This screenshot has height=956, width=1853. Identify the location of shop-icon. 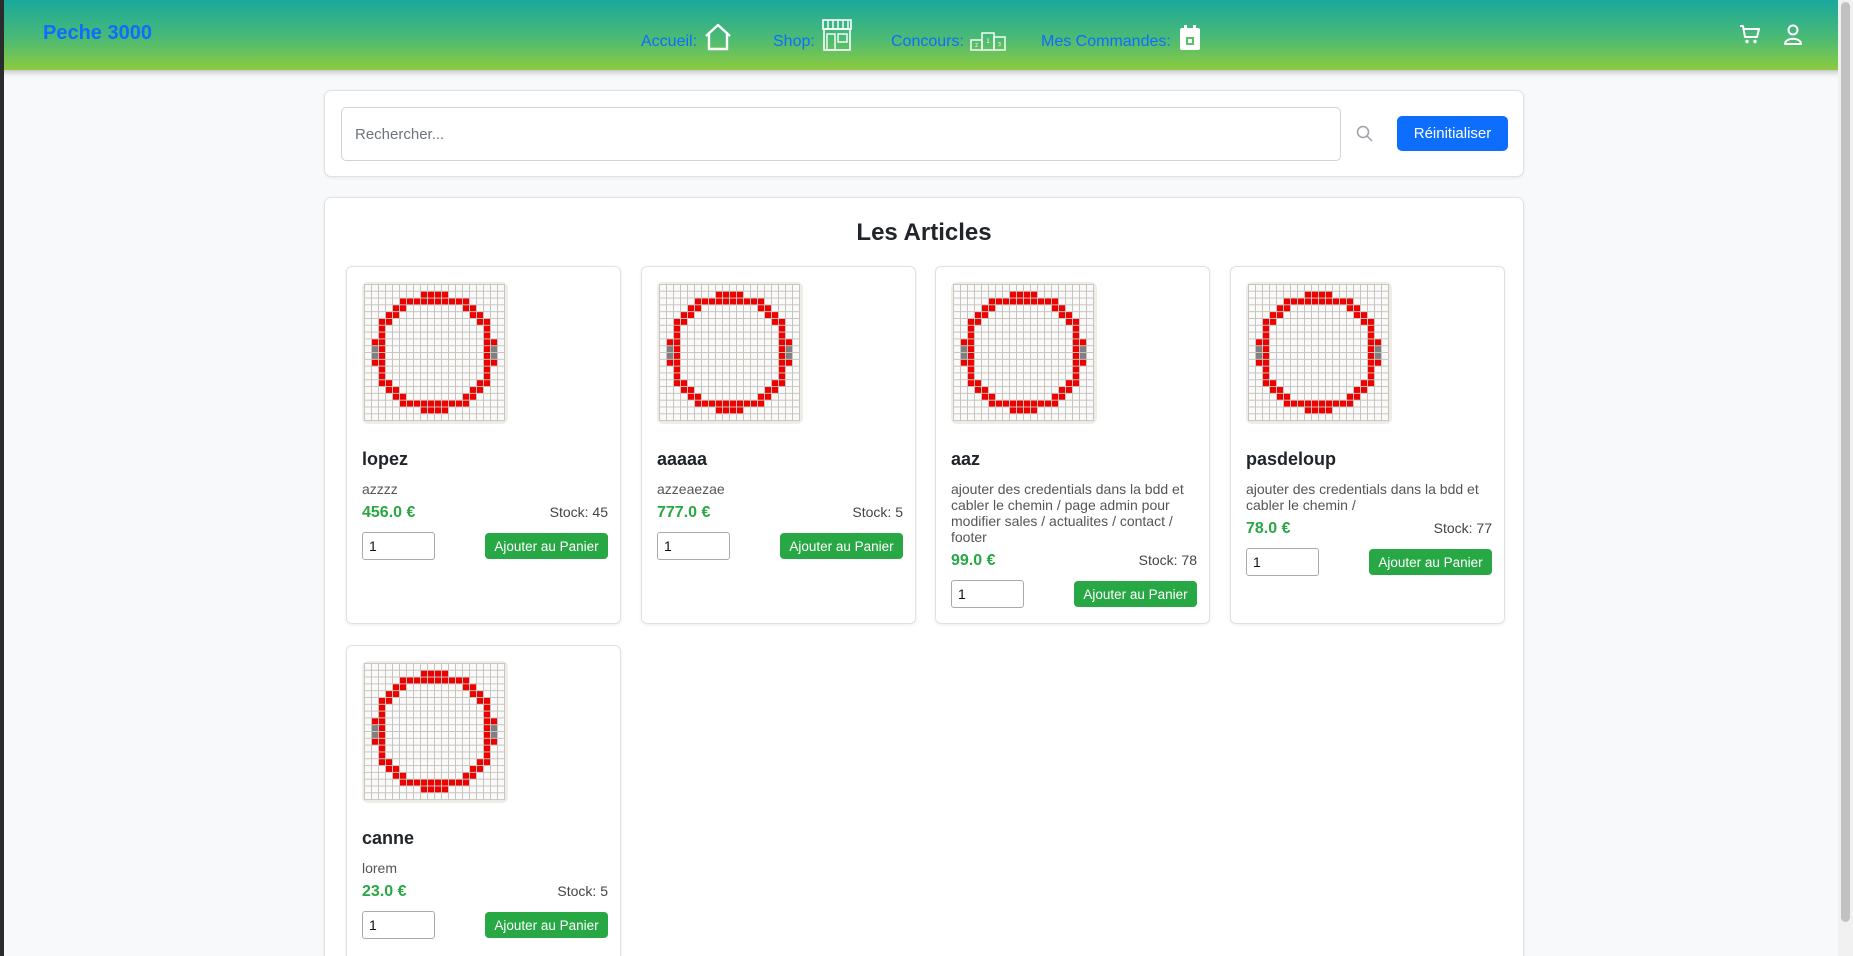
(837, 35).